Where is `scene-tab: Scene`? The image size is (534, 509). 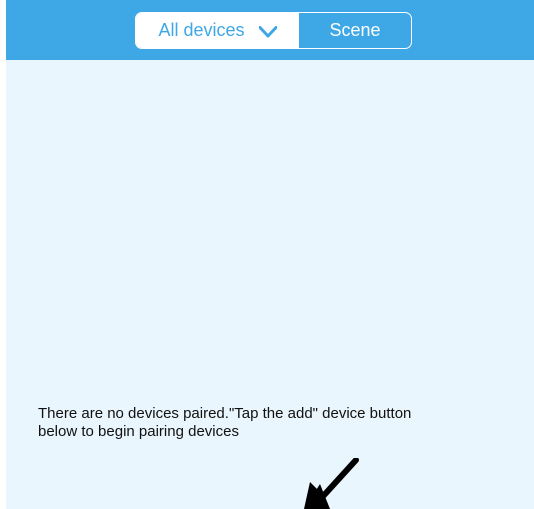 scene-tab: Scene is located at coordinates (355, 30).